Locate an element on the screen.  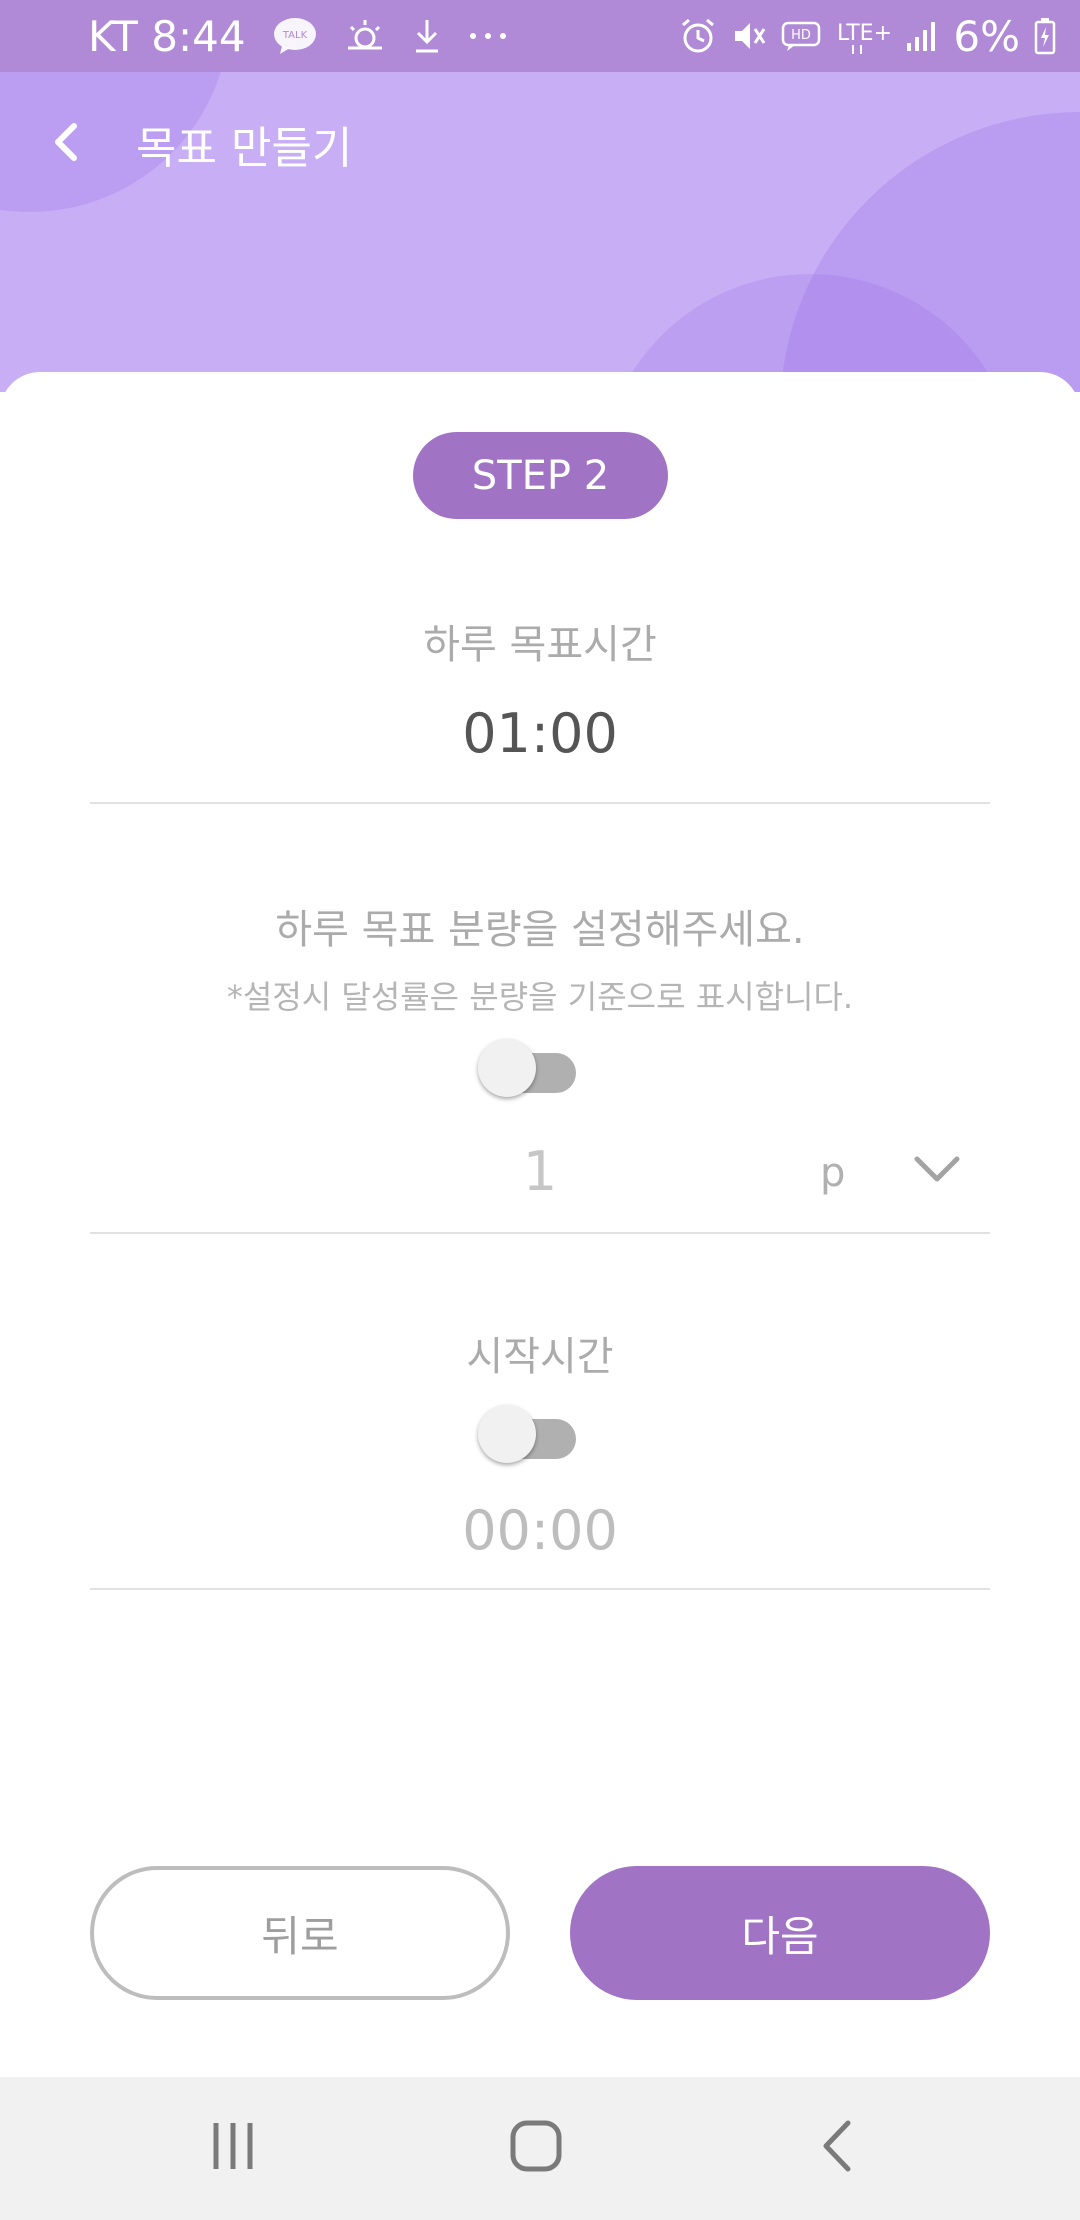
daily-amount-value: 1 is located at coordinates (540, 1171).